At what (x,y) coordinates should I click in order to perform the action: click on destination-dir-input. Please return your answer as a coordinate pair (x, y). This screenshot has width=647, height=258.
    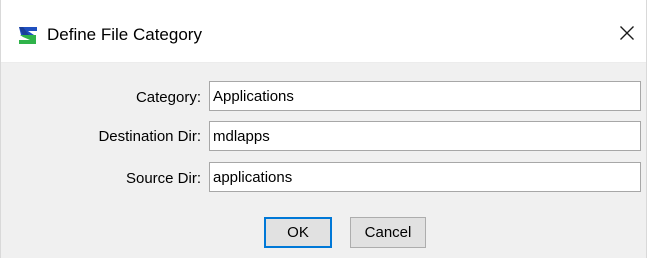
    Looking at the image, I should click on (425, 136).